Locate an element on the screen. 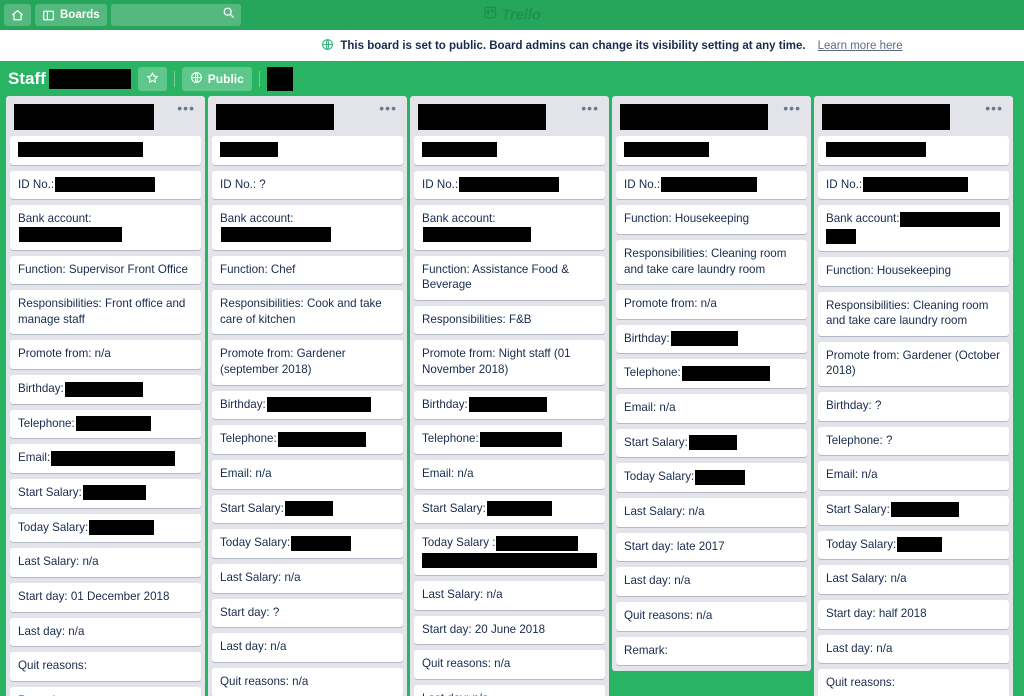  card-text: Telephone: is located at coordinates (652, 373).